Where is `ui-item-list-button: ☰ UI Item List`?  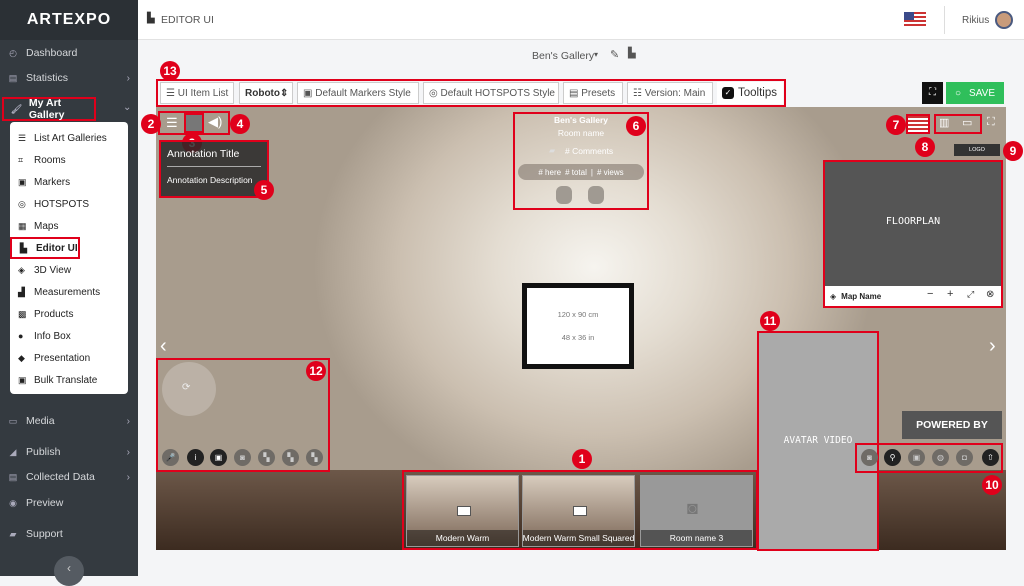 ui-item-list-button: ☰ UI Item List is located at coordinates (197, 93).